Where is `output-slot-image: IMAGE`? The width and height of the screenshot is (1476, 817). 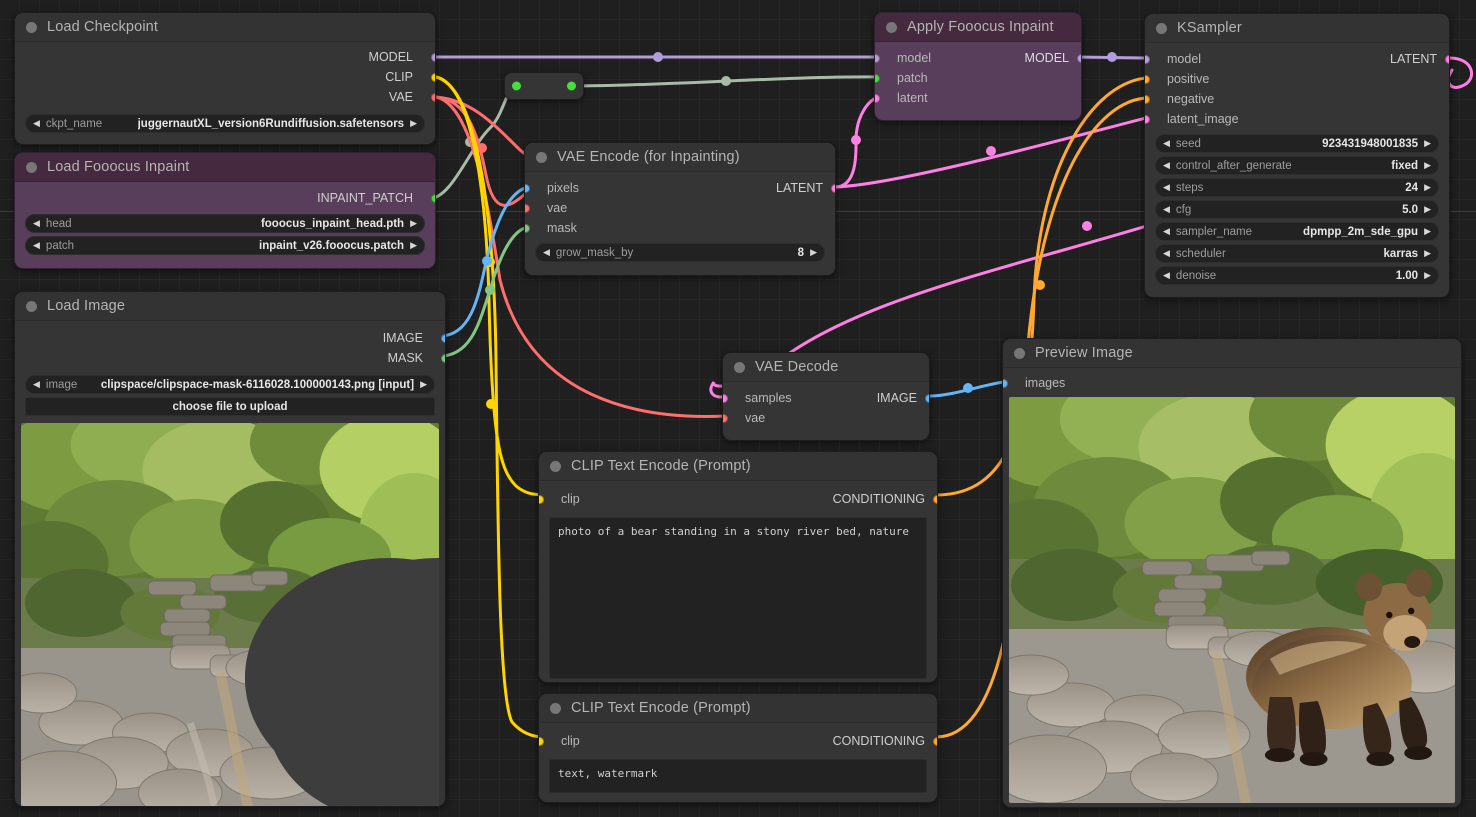
output-slot-image: IMAGE is located at coordinates (230, 338).